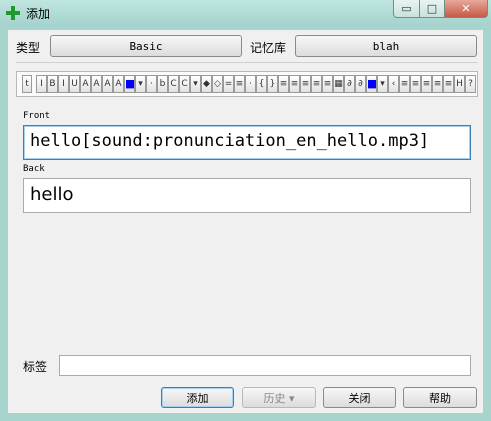 The height and width of the screenshot is (421, 491). What do you see at coordinates (360, 84) in the screenshot?
I see `link2-icon: ∂` at bounding box center [360, 84].